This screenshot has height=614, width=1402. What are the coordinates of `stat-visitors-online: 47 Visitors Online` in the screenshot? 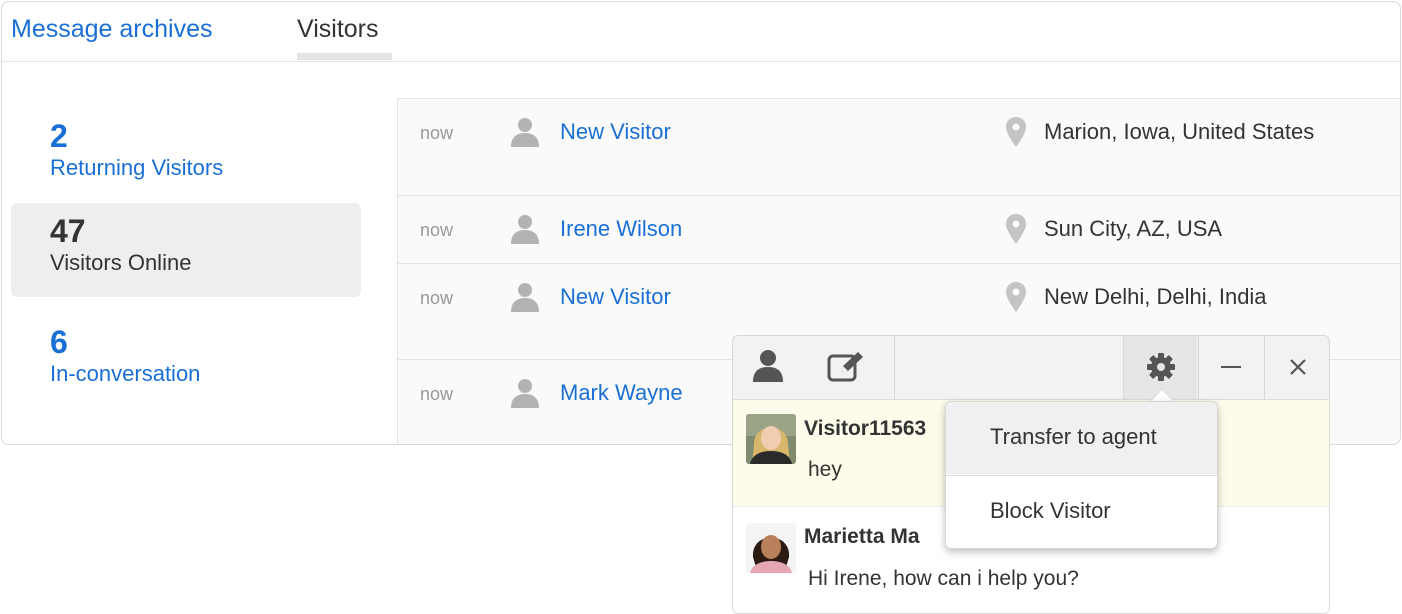 It's located at (186, 250).